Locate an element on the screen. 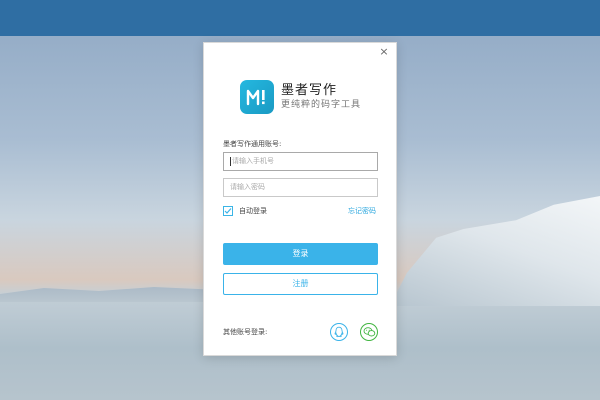  auto-login-label: 自动登录 is located at coordinates (253, 211).